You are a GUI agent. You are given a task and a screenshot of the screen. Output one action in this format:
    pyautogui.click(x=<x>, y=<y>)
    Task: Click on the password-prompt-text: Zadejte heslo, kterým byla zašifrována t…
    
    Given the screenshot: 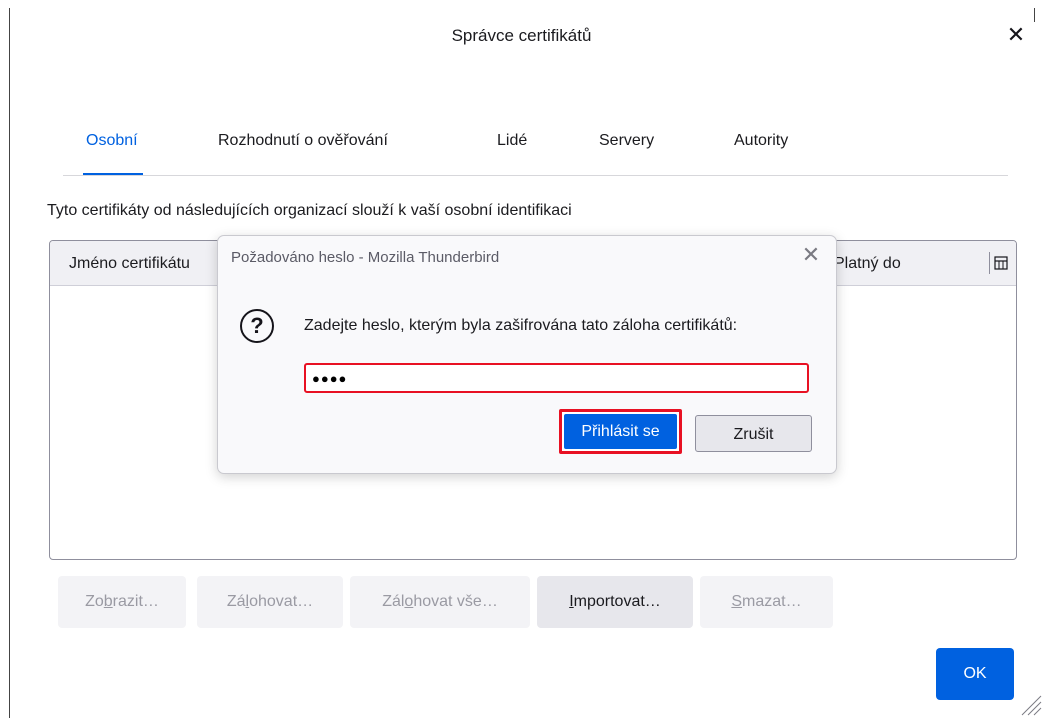 What is the action you would take?
    pyautogui.click(x=521, y=325)
    